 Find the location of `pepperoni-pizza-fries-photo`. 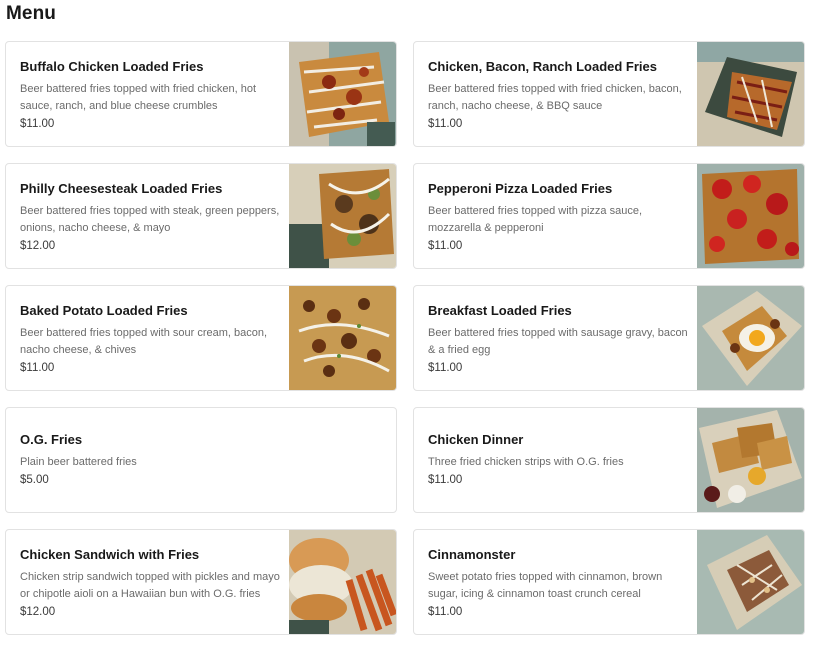

pepperoni-pizza-fries-photo is located at coordinates (750, 216).